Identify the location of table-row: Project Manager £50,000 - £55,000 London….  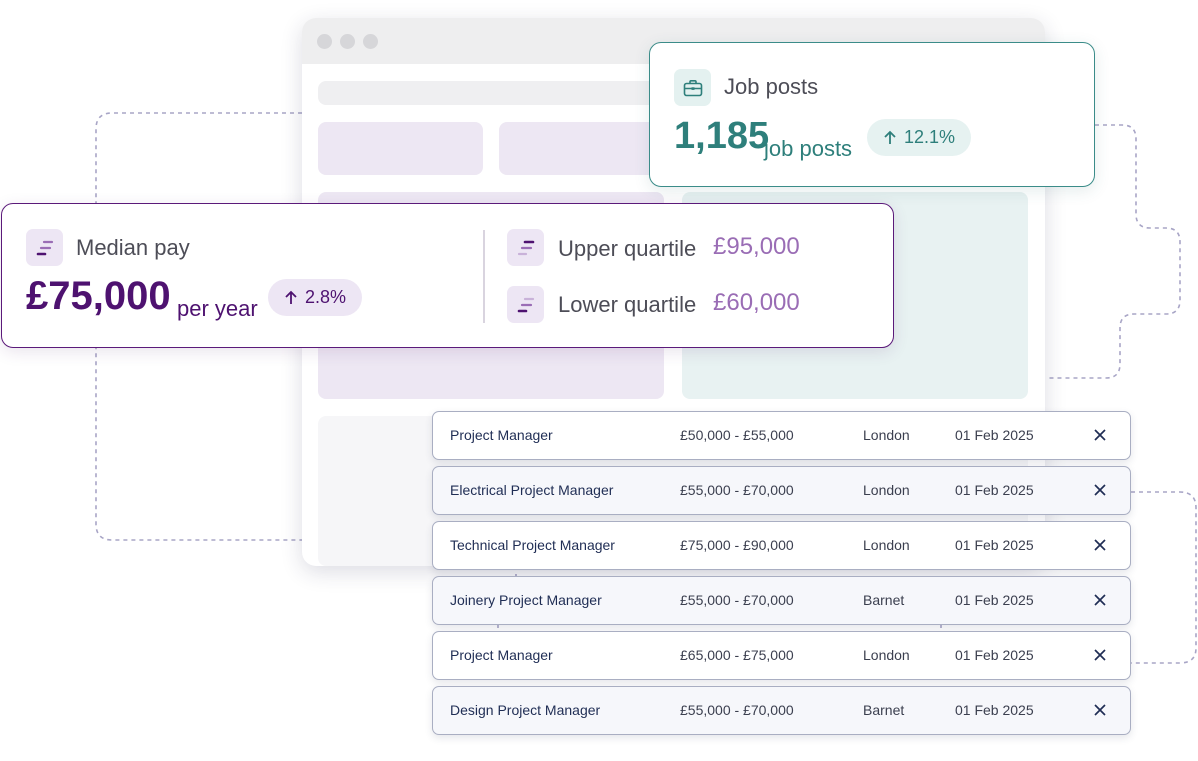
(781, 435).